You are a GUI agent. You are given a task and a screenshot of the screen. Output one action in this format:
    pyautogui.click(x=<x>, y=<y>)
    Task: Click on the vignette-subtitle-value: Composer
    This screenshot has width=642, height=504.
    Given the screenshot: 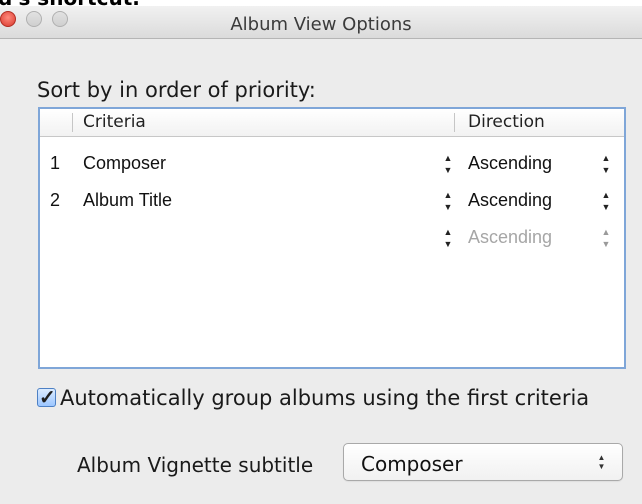 What is the action you would take?
    pyautogui.click(x=412, y=464)
    